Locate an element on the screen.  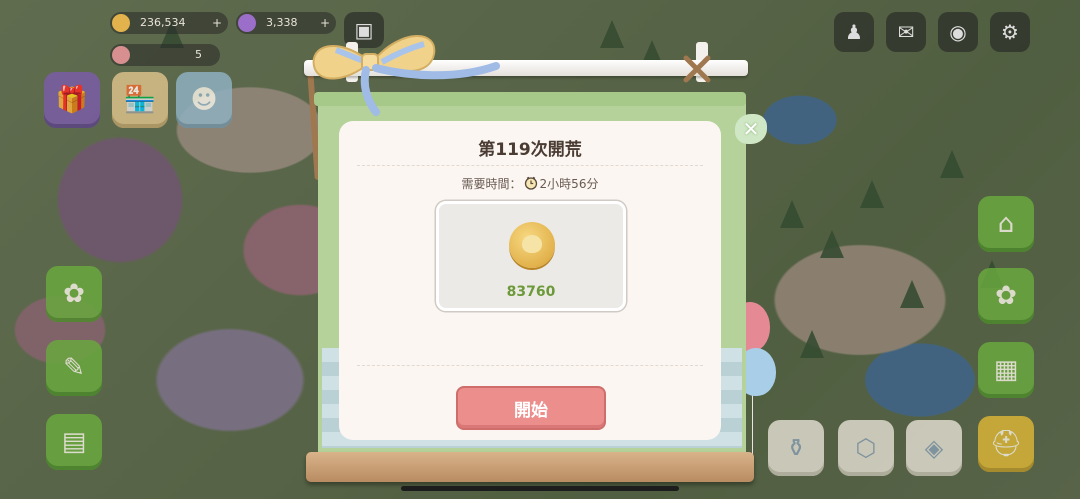
close-button: ✕ is located at coordinates (751, 129).